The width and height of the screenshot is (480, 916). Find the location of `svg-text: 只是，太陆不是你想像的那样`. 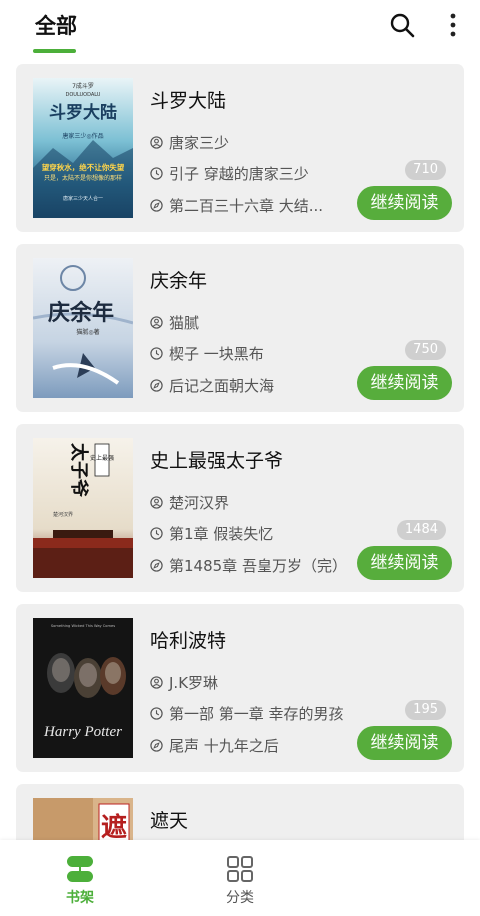

svg-text: 只是，太陆不是你想像的那样 is located at coordinates (83, 178).